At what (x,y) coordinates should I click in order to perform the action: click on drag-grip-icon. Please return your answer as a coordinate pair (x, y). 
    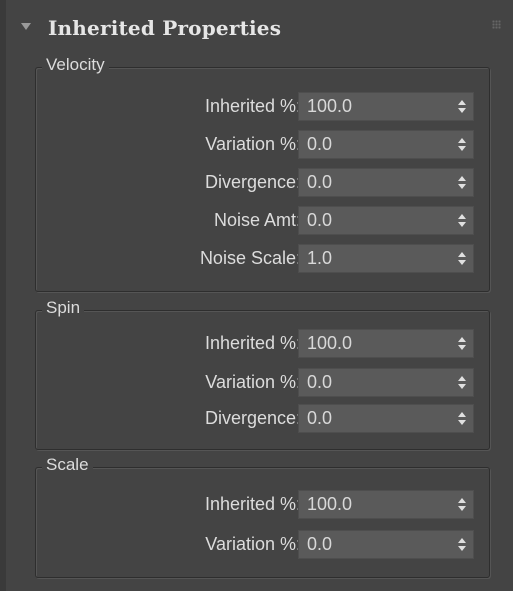
    Looking at the image, I should click on (496, 24).